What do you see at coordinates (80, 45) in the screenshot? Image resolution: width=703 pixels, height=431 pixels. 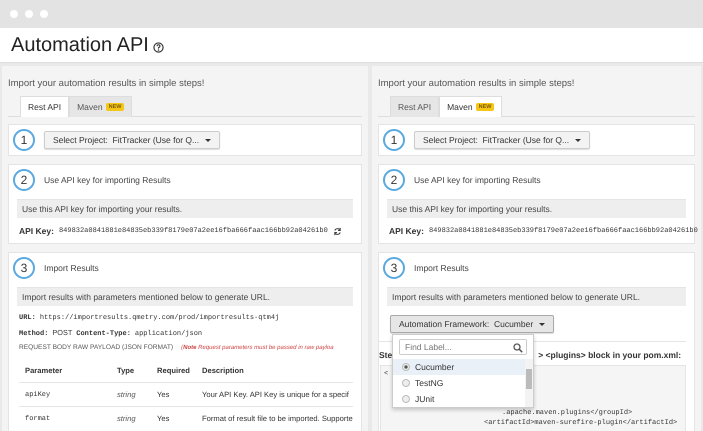 I see `page-title: Automation API` at bounding box center [80, 45].